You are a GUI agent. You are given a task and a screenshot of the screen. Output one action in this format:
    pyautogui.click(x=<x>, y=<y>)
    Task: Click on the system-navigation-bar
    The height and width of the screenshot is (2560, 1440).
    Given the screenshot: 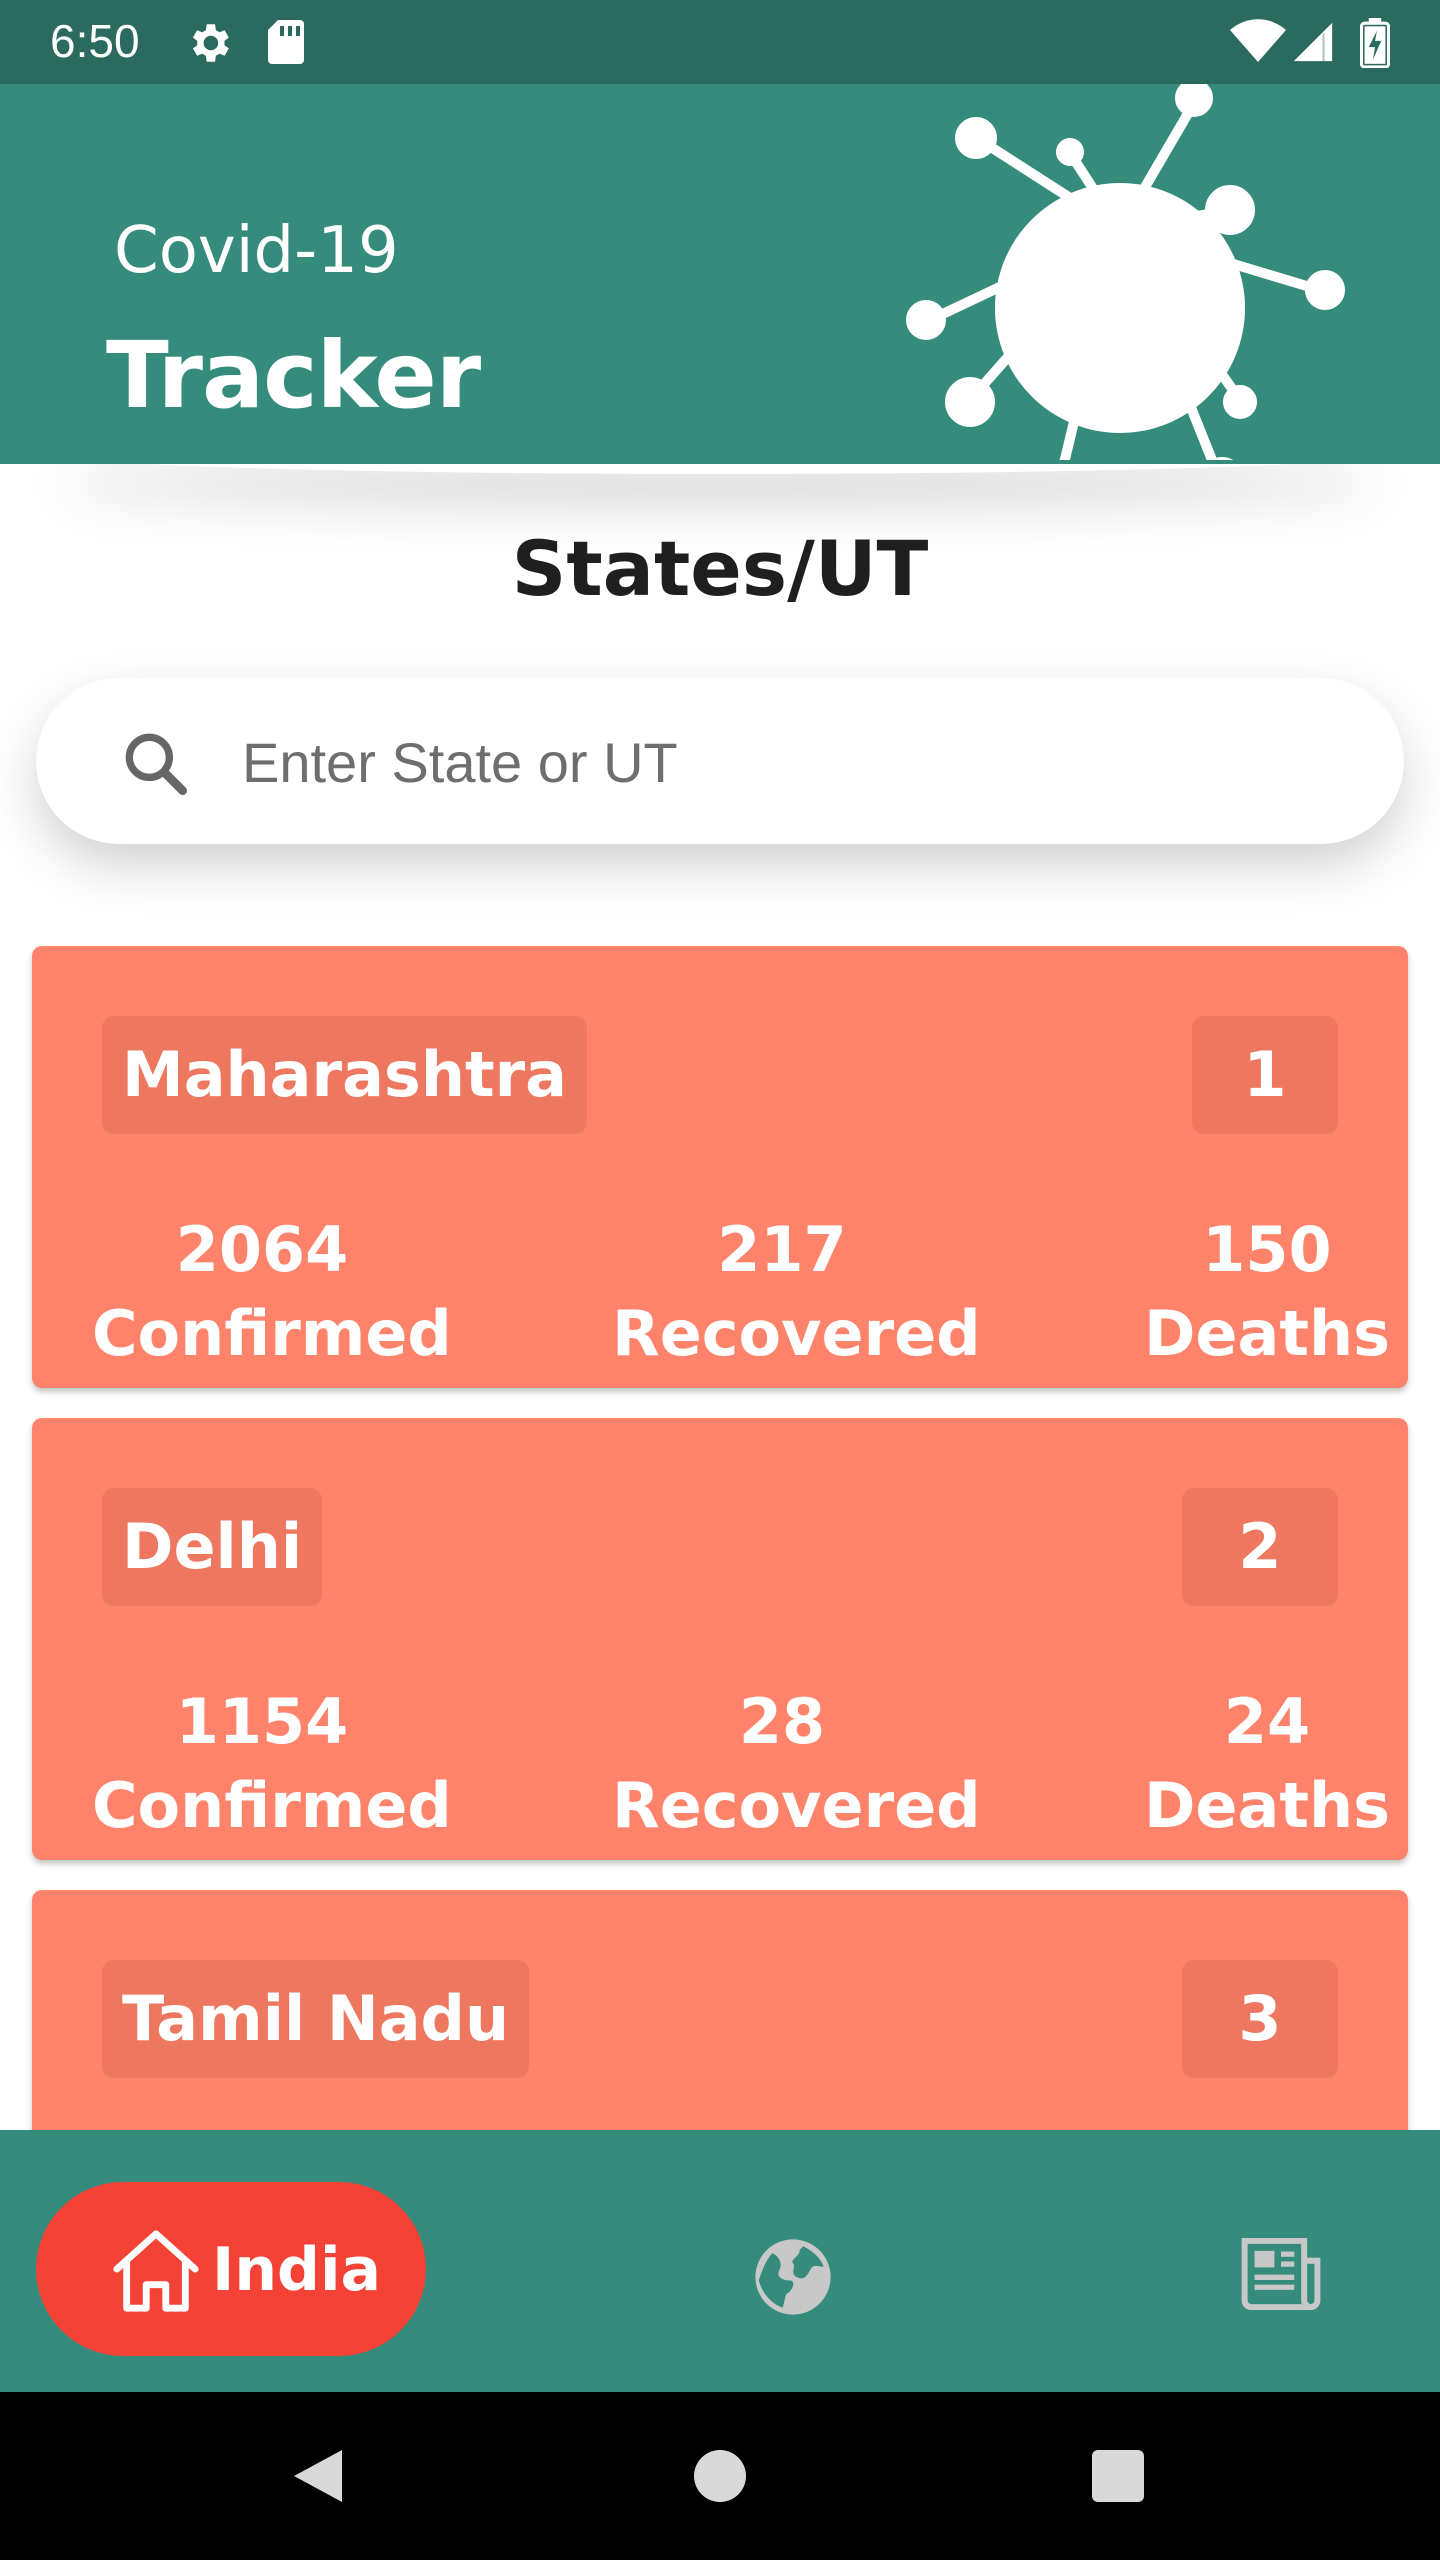 What is the action you would take?
    pyautogui.click(x=720, y=2476)
    